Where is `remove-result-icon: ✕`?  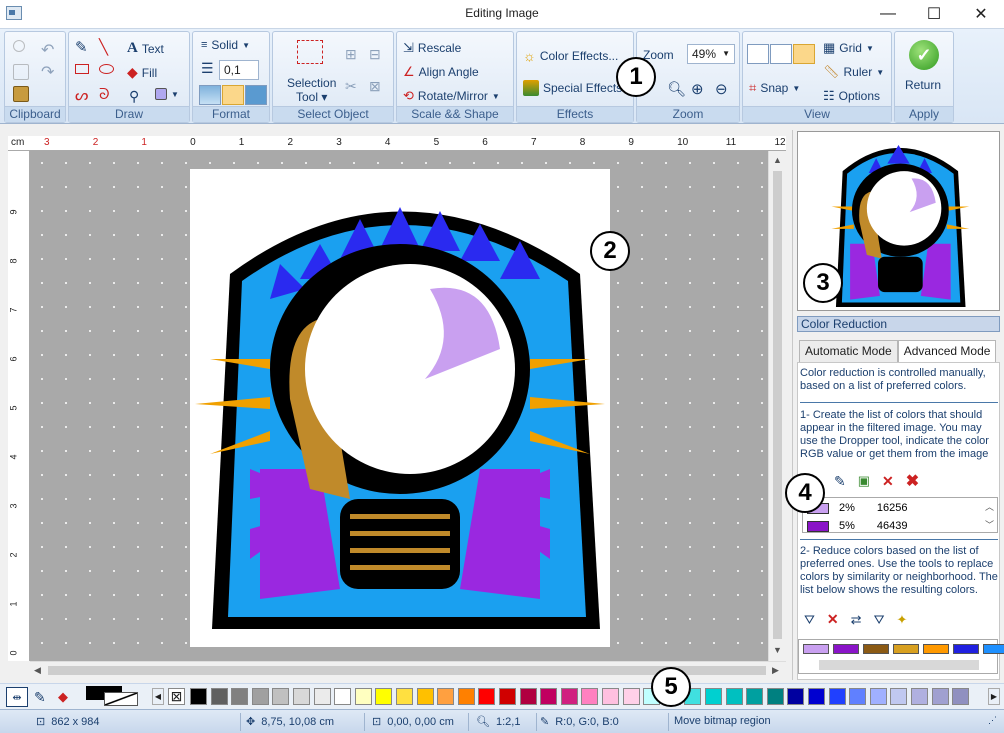 remove-result-icon: ✕ is located at coordinates (833, 619).